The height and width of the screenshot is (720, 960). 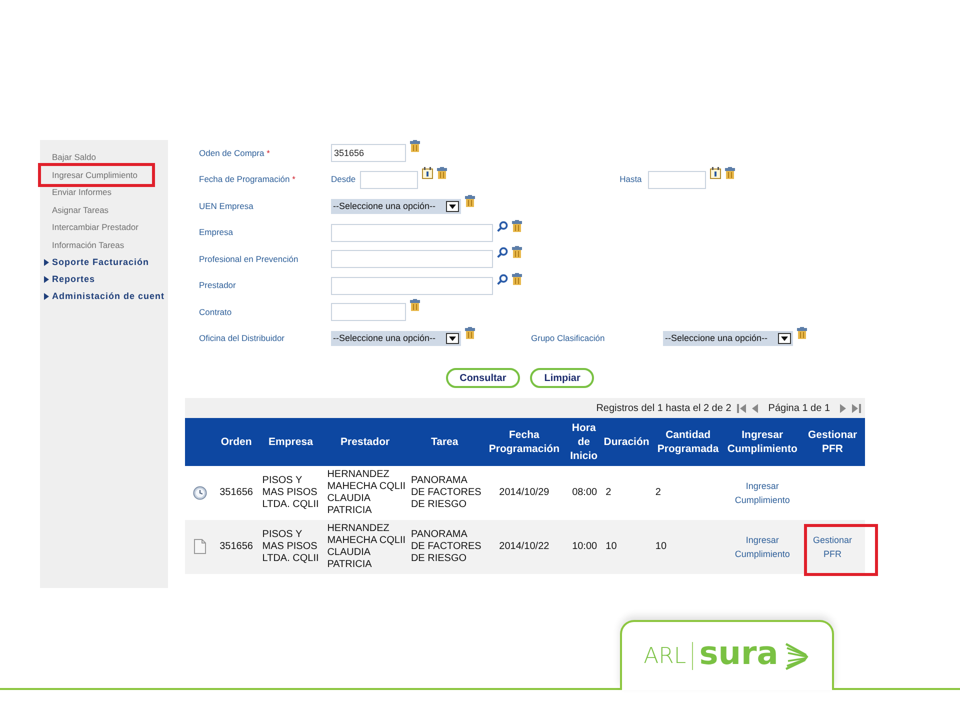 I want to click on nav-section: Administación de cuent, so click(x=108, y=297).